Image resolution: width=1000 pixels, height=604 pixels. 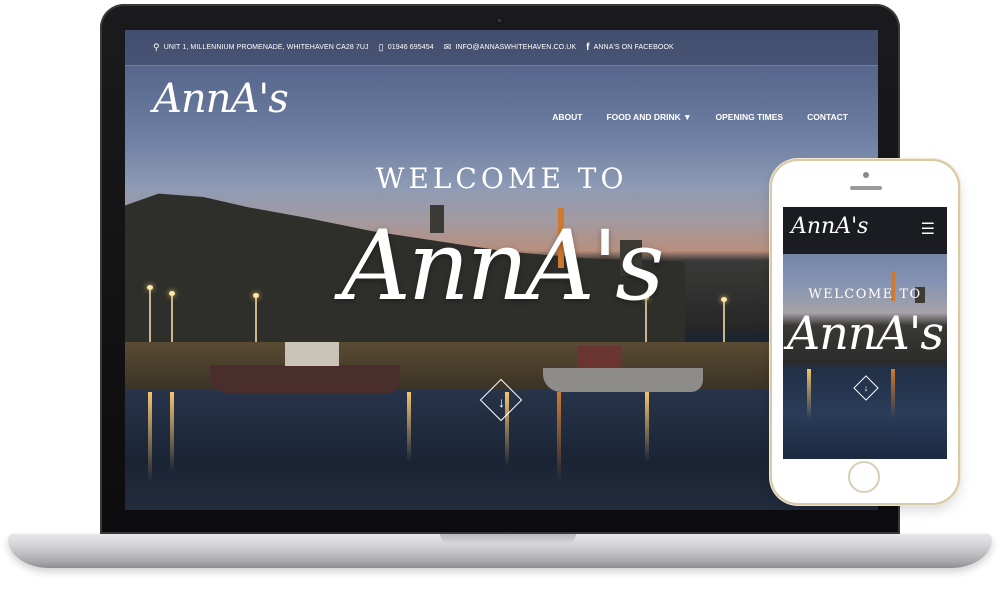 I want to click on email-link: INFO@ANNASWHITEHAVEN.CO.UK, so click(x=515, y=47).